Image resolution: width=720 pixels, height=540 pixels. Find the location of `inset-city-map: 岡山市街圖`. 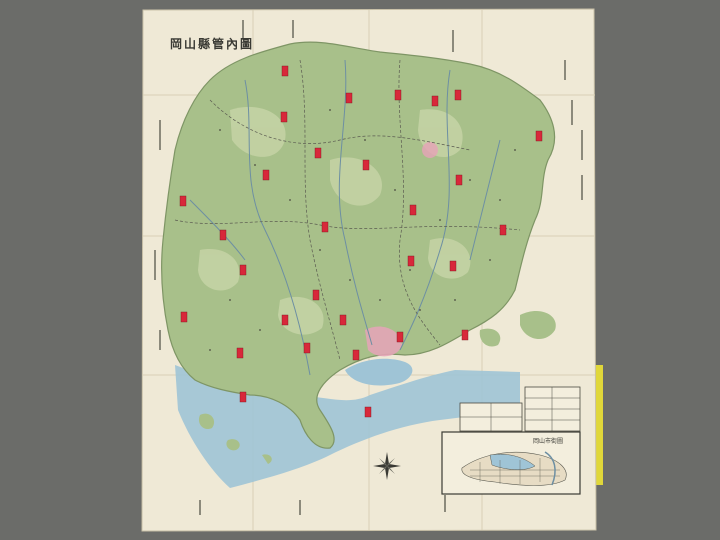

inset-city-map: 岡山市街圖 is located at coordinates (511, 463).